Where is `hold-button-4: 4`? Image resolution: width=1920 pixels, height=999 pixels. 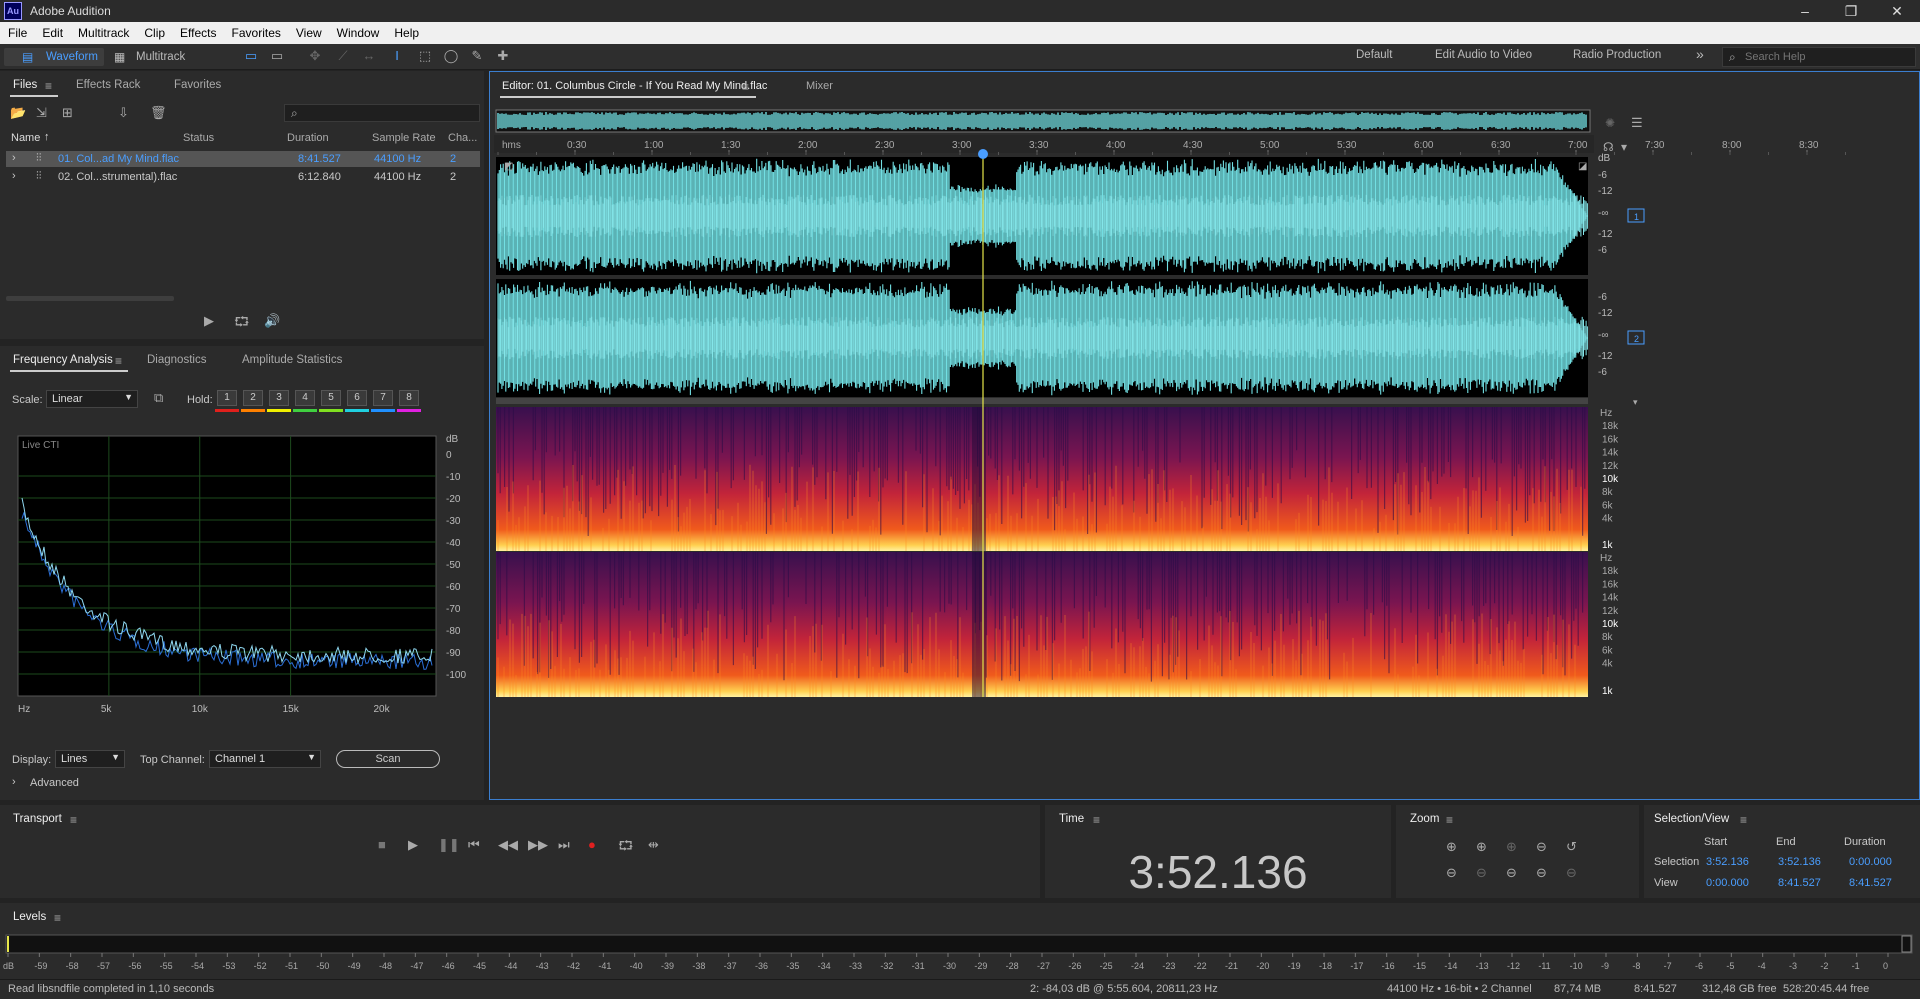 hold-button-4: 4 is located at coordinates (305, 398).